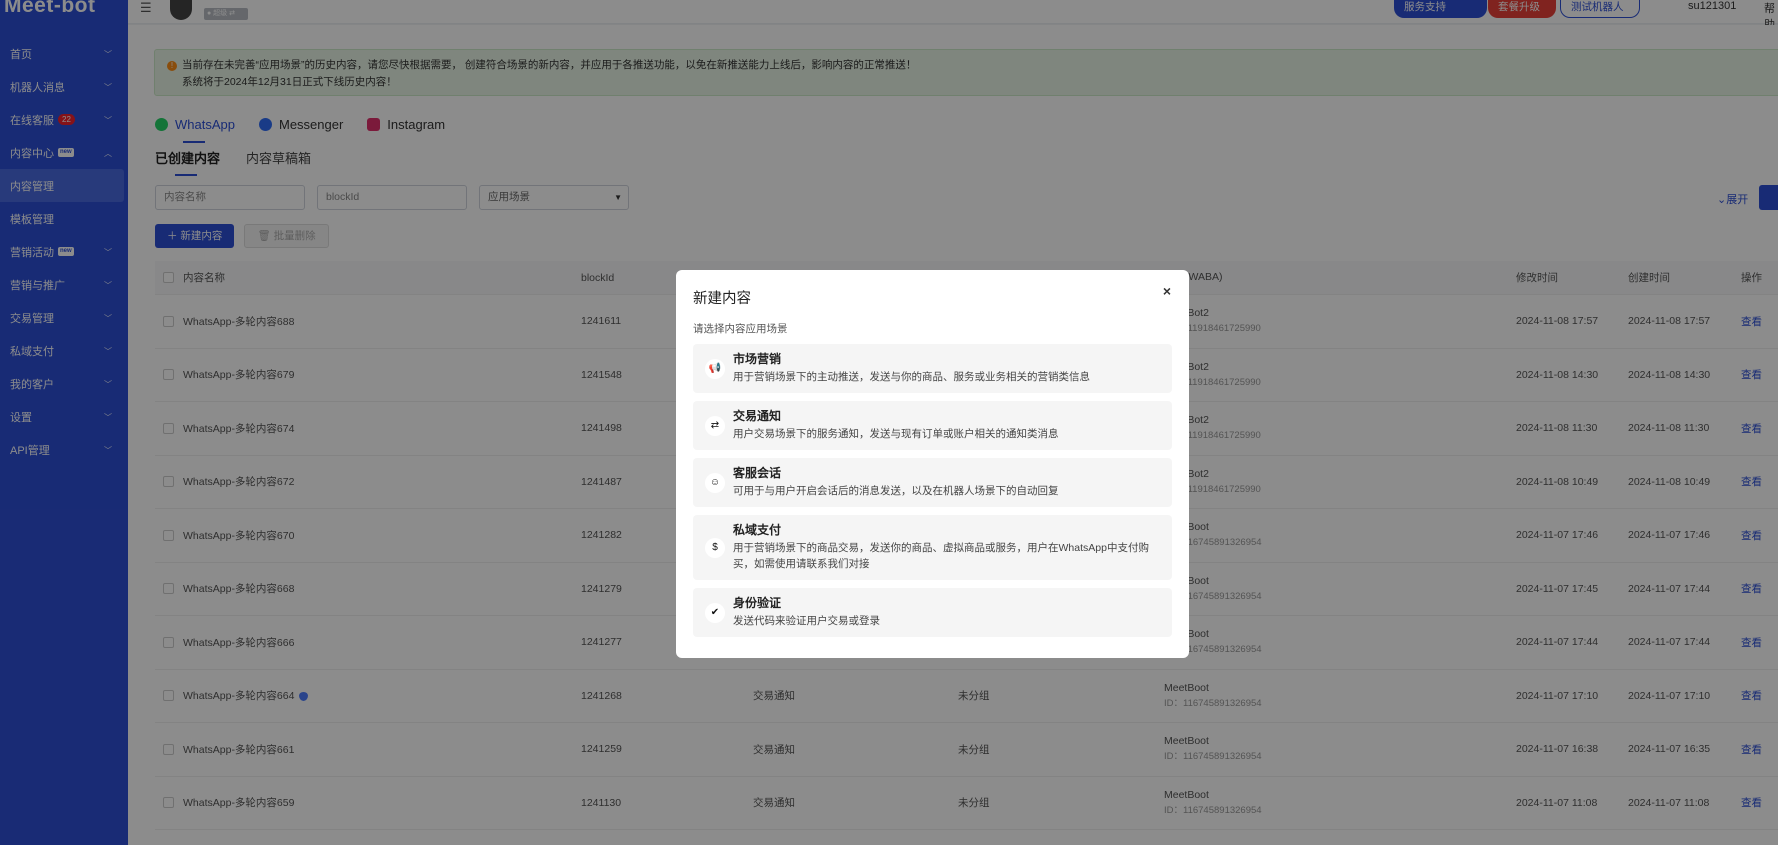  I want to click on agent-icon: ☺, so click(715, 482).